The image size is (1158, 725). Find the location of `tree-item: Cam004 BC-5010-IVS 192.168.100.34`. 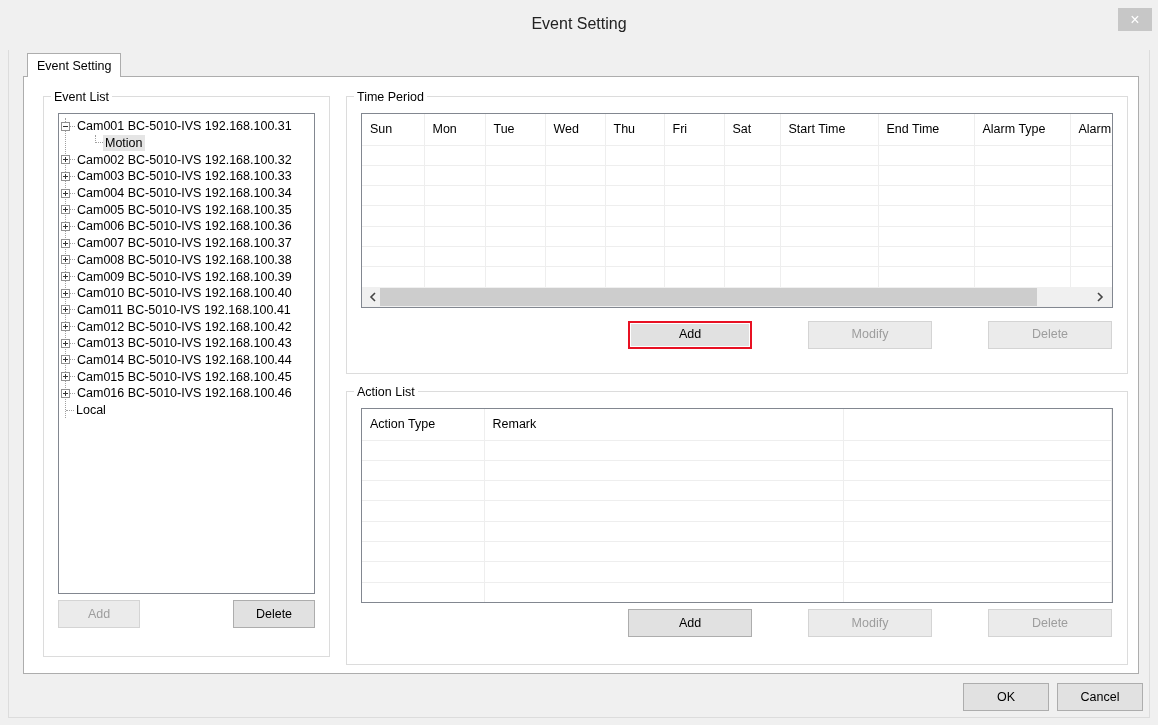

tree-item: Cam004 BC-5010-IVS 192.168.100.34 is located at coordinates (184, 193).